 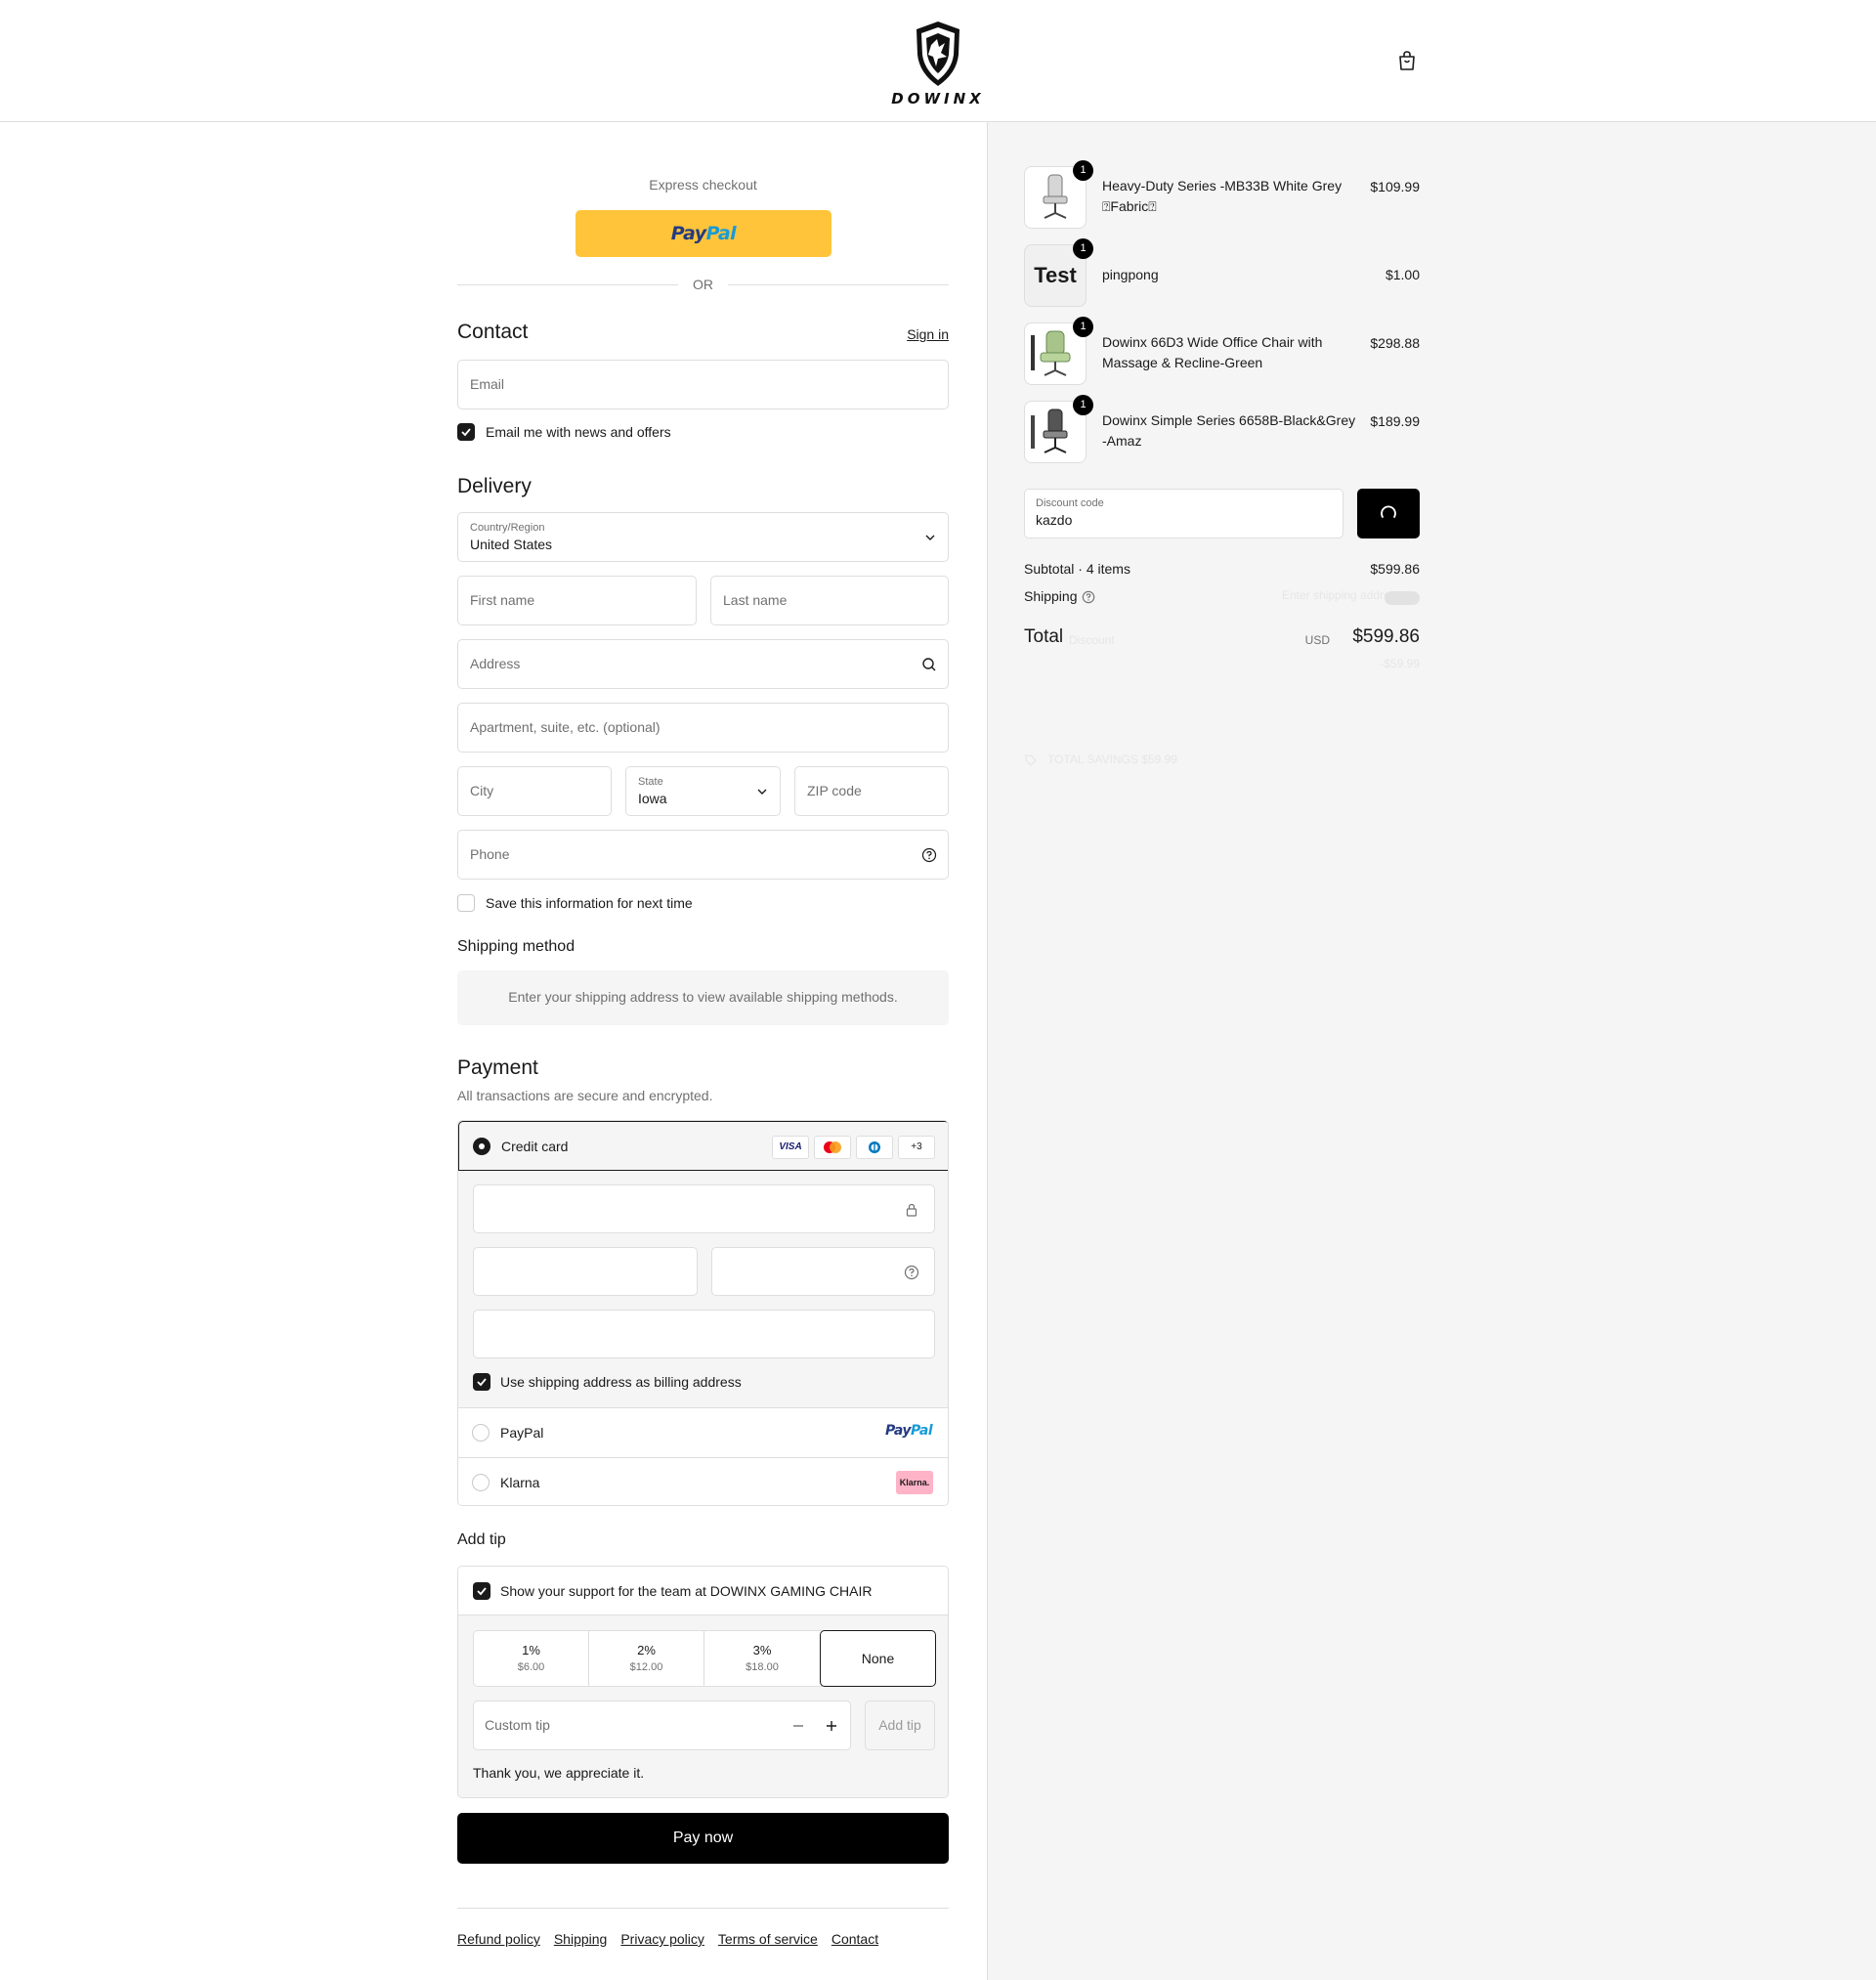 I want to click on news-label: Email me with news and offers, so click(x=578, y=432).